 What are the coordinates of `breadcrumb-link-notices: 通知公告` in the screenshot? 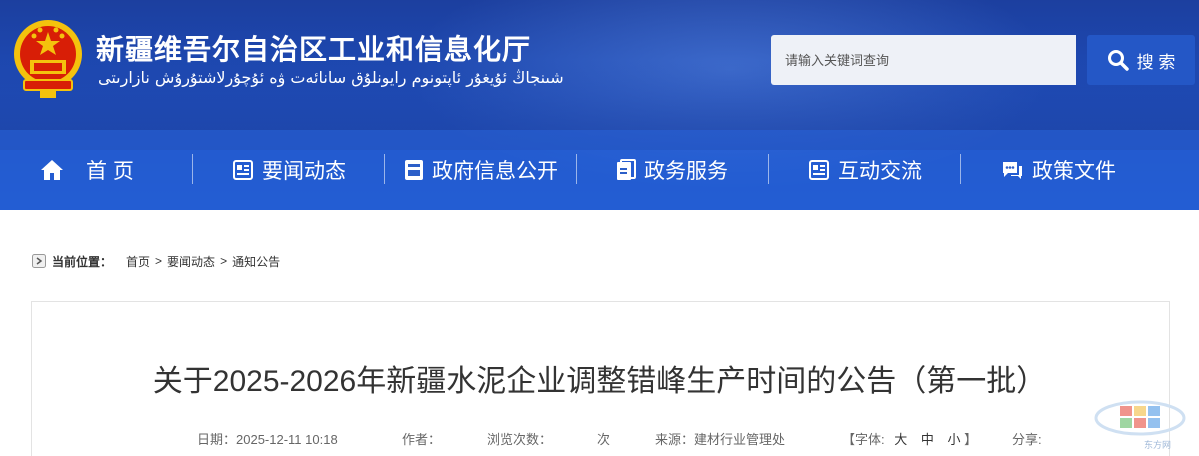 It's located at (256, 261).